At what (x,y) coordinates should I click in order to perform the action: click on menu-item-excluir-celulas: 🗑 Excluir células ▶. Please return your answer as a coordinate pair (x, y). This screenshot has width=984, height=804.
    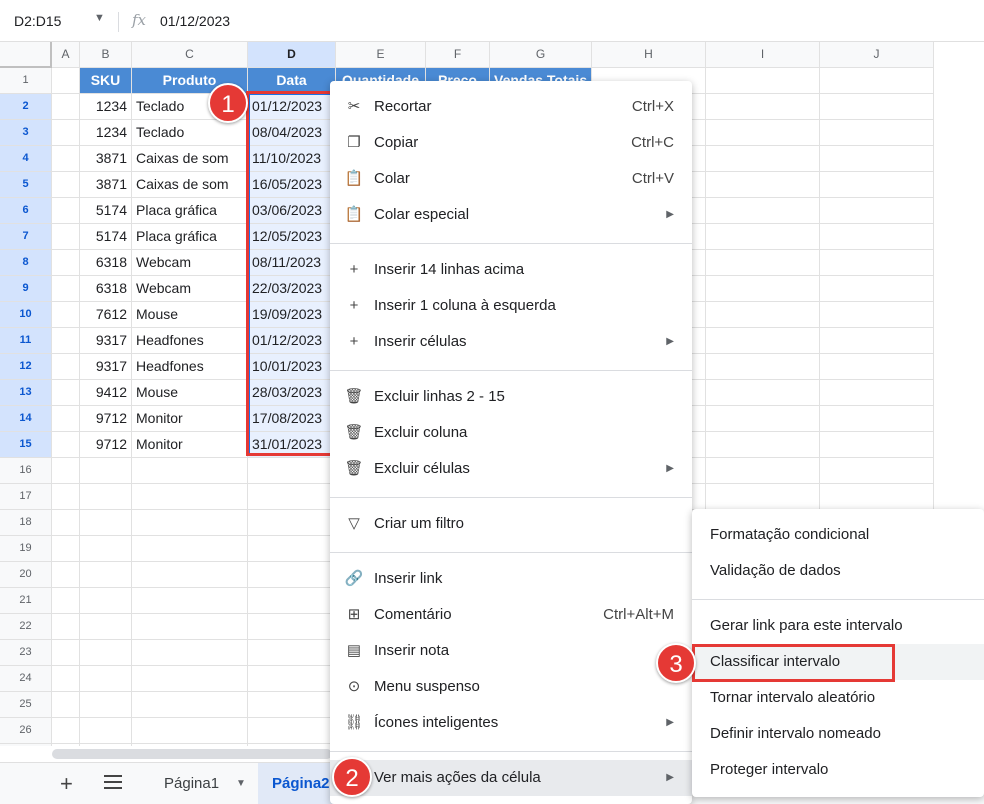
    Looking at the image, I should click on (511, 469).